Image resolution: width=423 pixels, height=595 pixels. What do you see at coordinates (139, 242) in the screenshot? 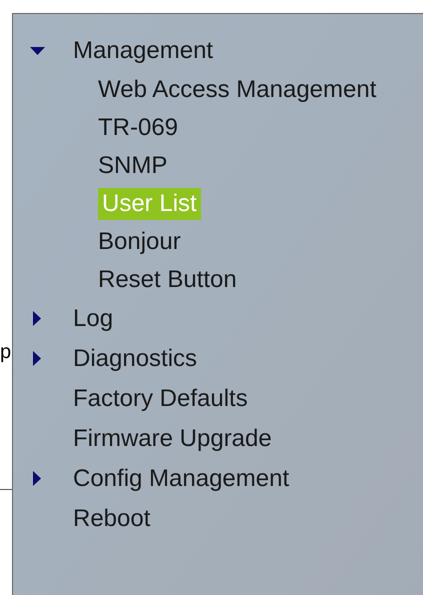
I see `submenu-item: Bonjour` at bounding box center [139, 242].